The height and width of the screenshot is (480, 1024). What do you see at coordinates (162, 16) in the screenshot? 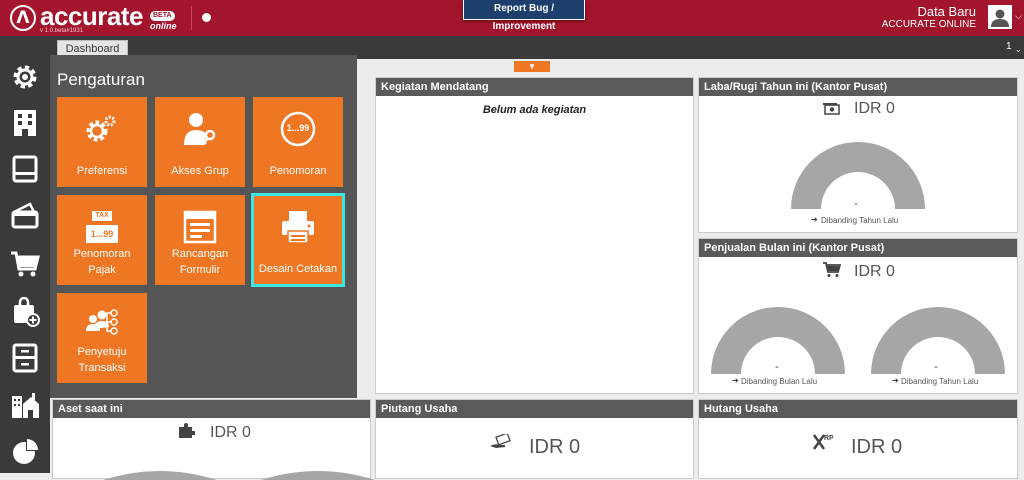
I see `beta-badge: BETA` at bounding box center [162, 16].